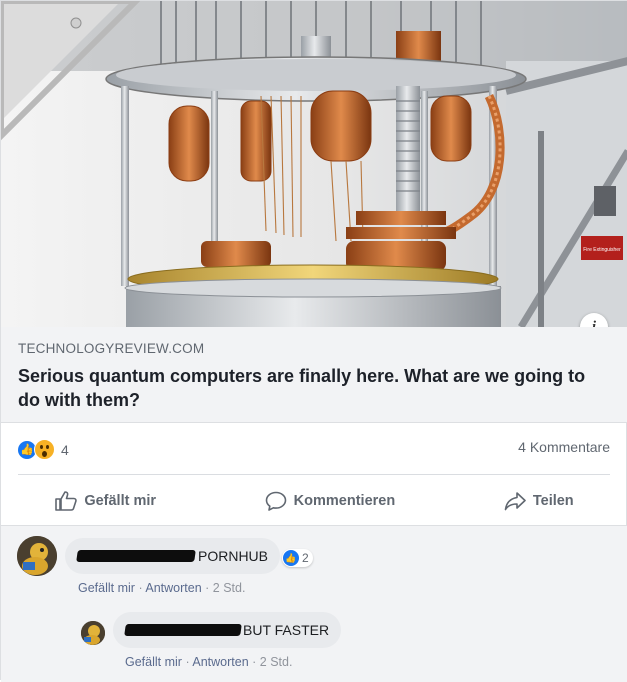 The height and width of the screenshot is (682, 627). I want to click on speech-bubble-icon, so click(275, 501).